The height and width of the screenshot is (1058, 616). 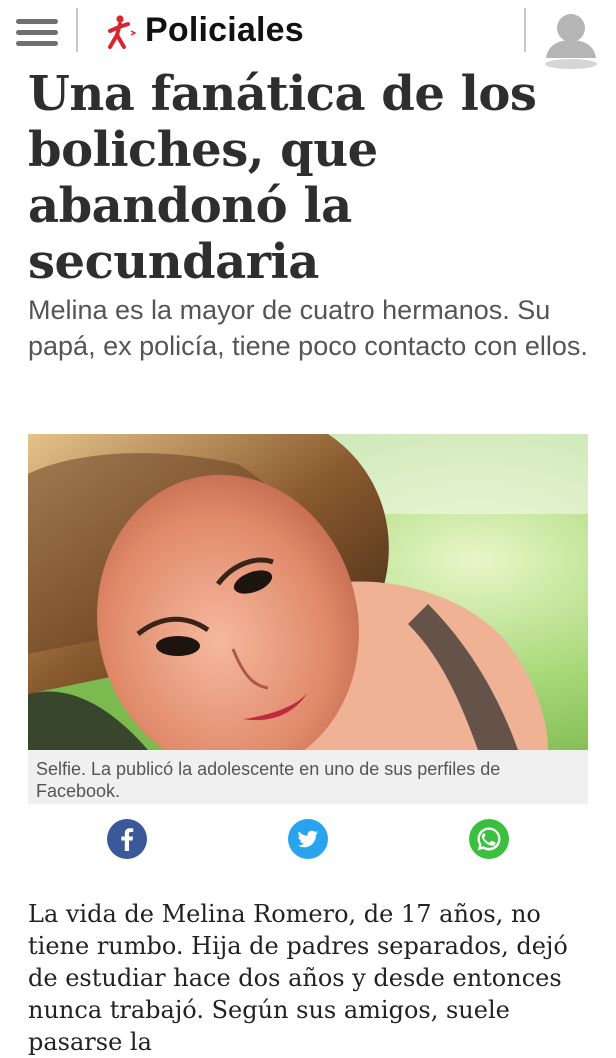 What do you see at coordinates (224, 30) in the screenshot?
I see `section-title: Policiales` at bounding box center [224, 30].